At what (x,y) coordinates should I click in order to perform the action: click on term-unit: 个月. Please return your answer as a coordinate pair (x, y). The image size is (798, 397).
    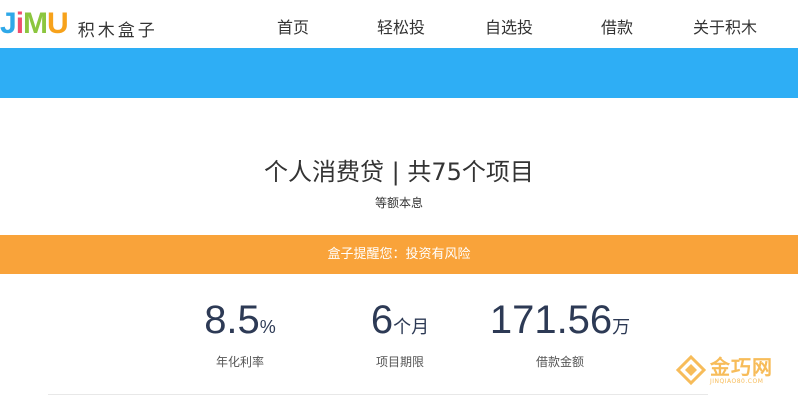
    Looking at the image, I should click on (411, 327).